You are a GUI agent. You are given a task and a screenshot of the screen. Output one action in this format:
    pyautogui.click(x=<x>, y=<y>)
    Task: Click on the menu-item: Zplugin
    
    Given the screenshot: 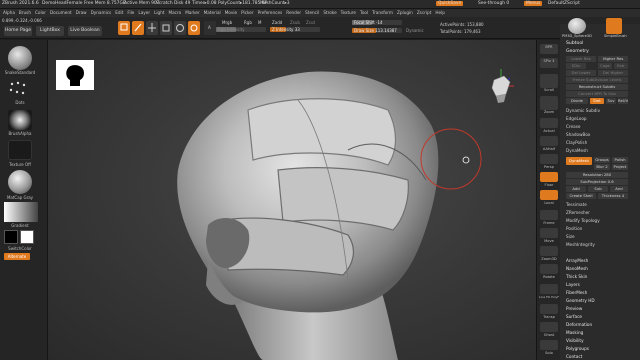 What is the action you would take?
    pyautogui.click(x=405, y=13)
    